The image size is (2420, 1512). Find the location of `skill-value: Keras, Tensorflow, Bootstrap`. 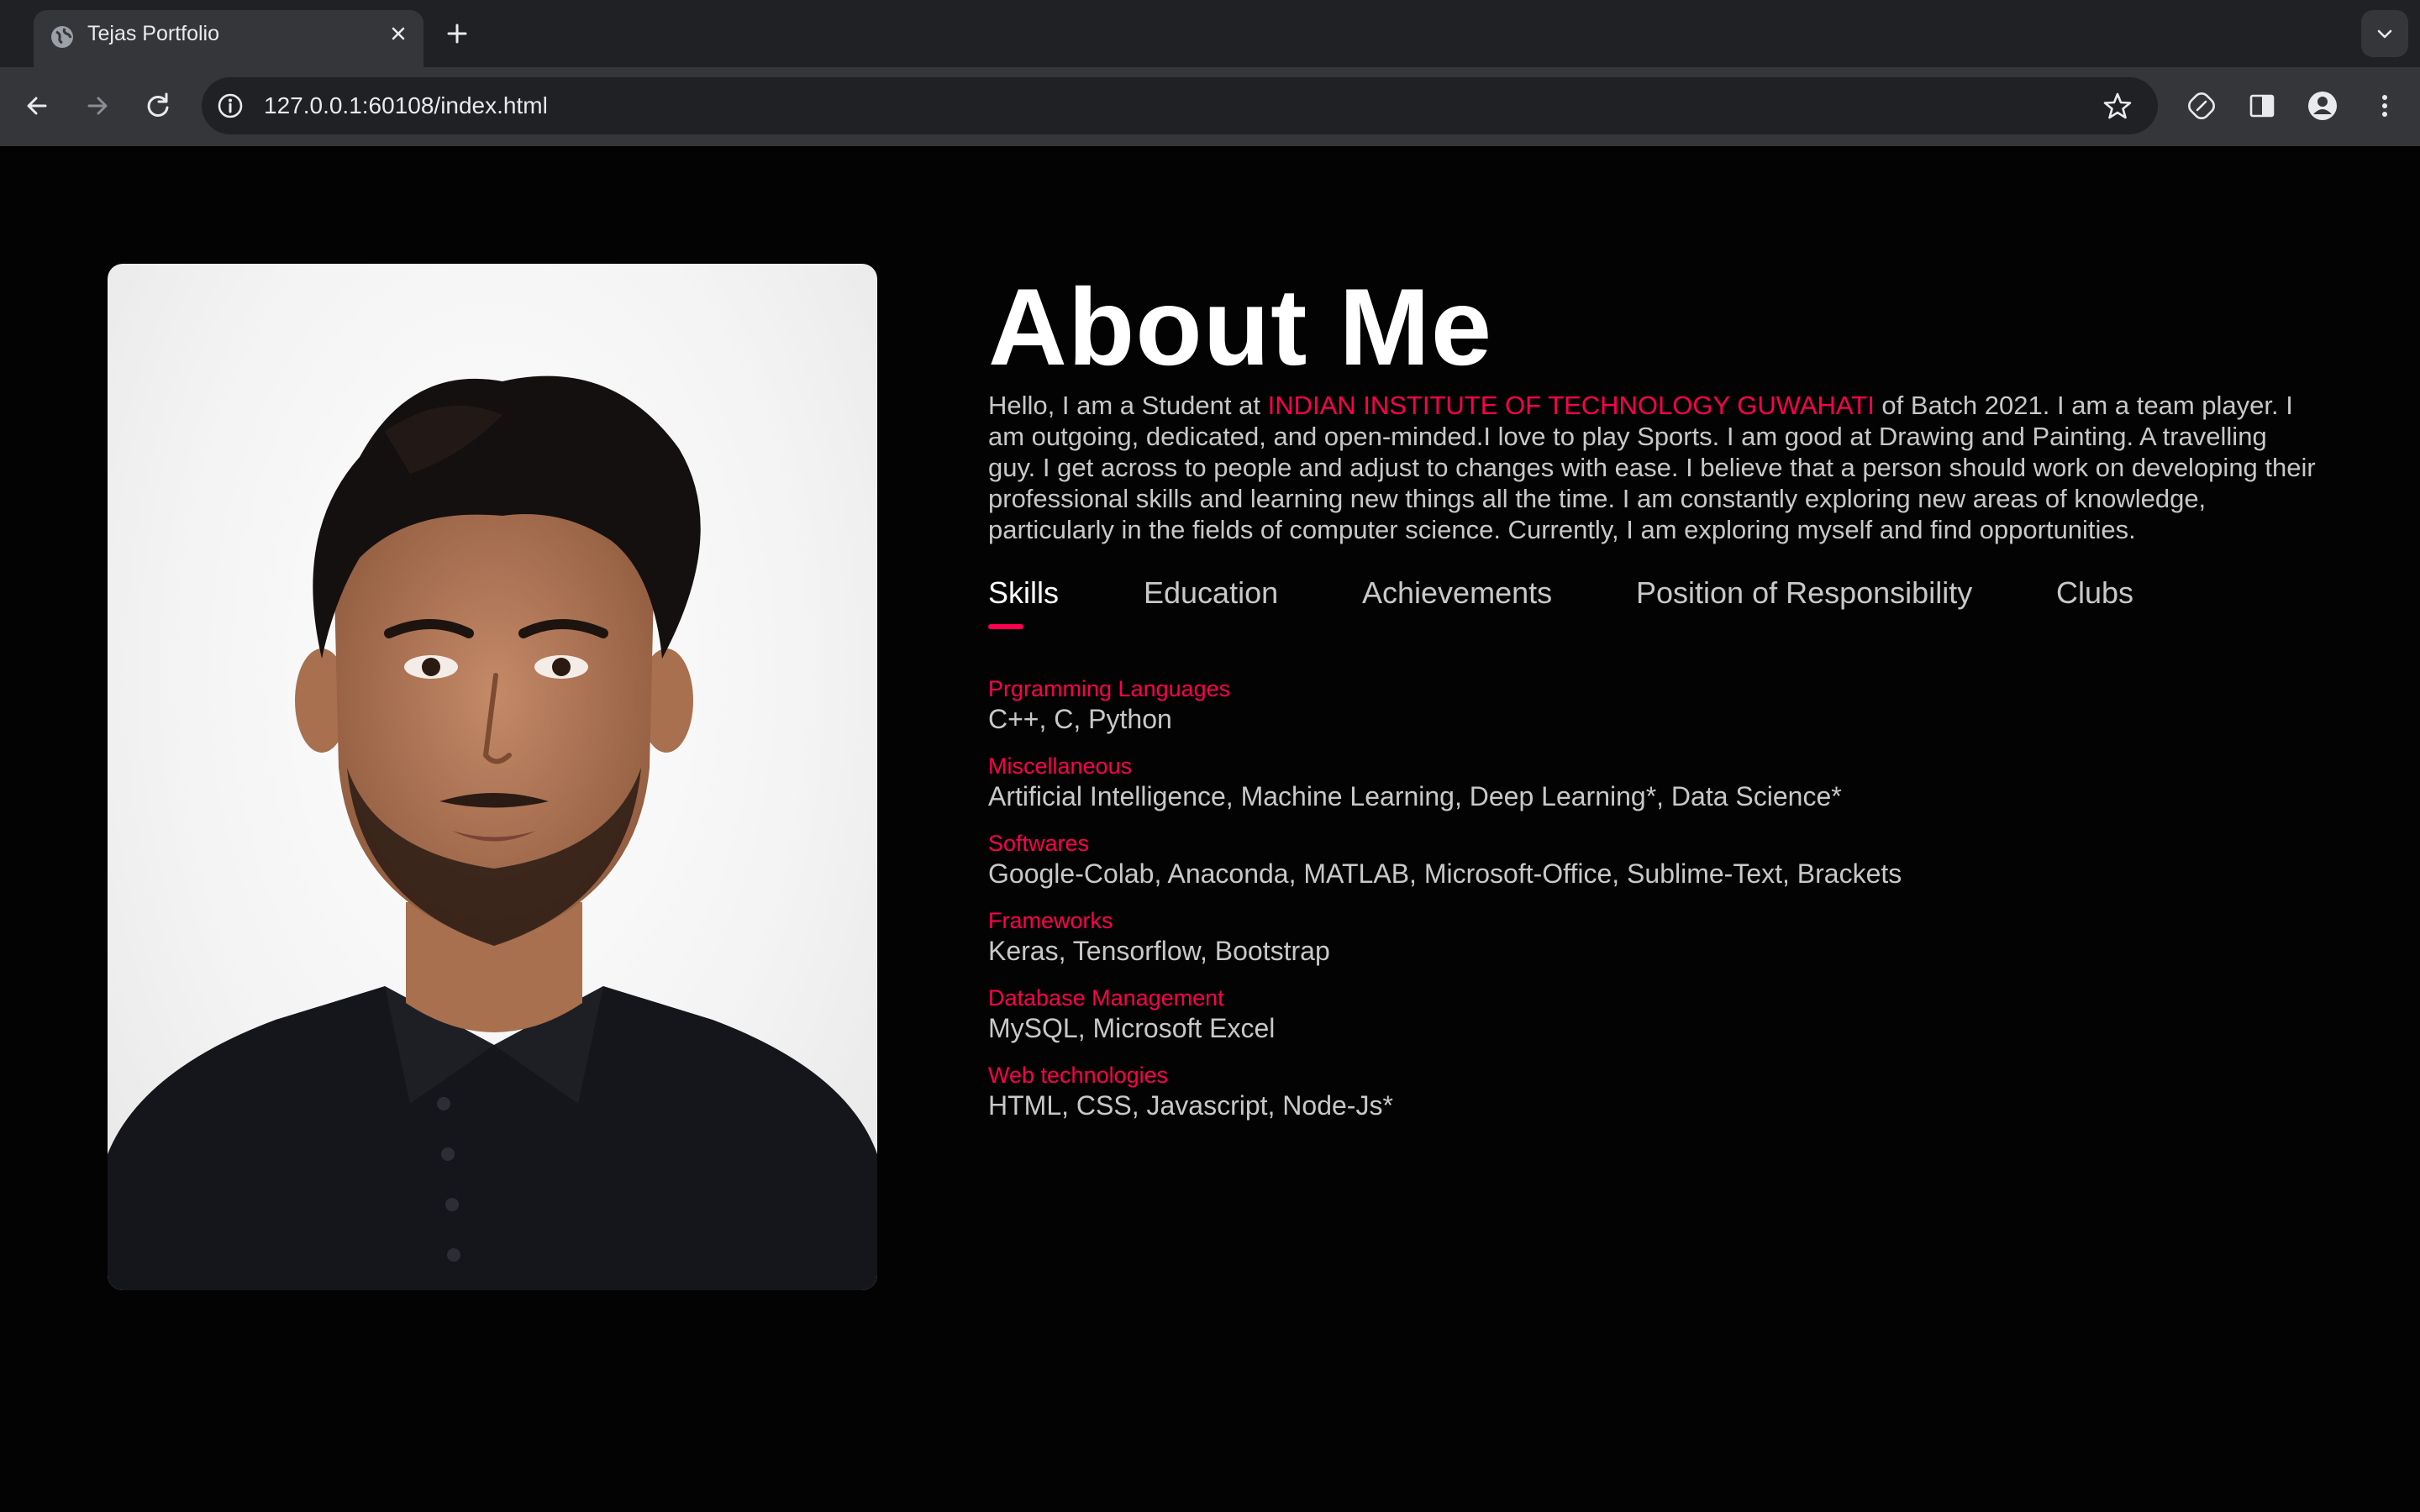

skill-value: Keras, Tensorflow, Bootstrap is located at coordinates (1159, 951).